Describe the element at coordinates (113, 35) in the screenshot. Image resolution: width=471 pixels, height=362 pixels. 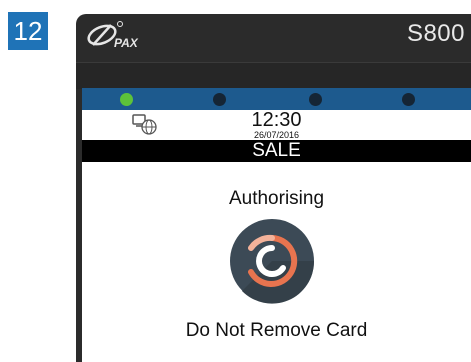
I see `pax-logo: PAX` at that location.